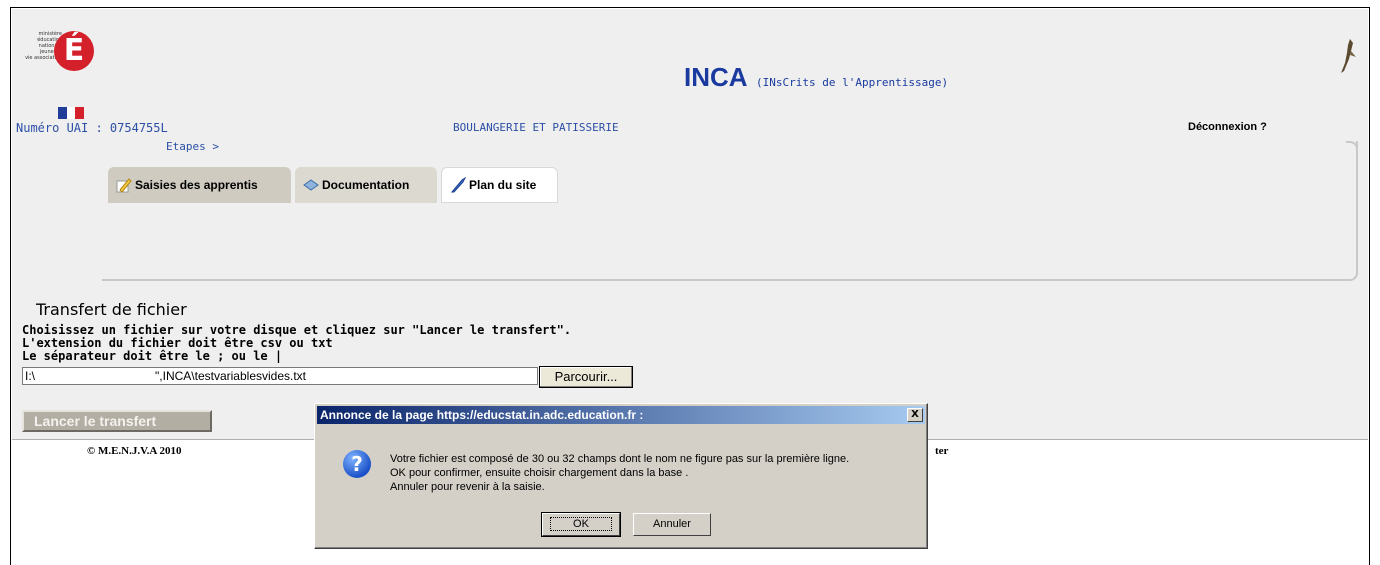  What do you see at coordinates (357, 464) in the screenshot?
I see `question-icon: ?` at bounding box center [357, 464].